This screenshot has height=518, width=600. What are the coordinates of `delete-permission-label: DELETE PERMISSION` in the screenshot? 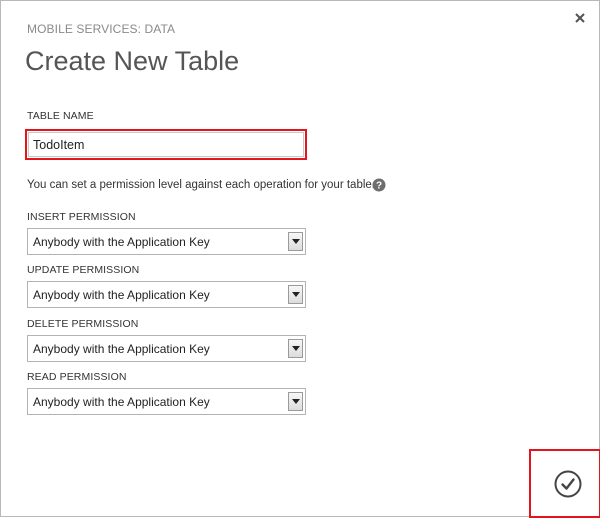 It's located at (83, 324).